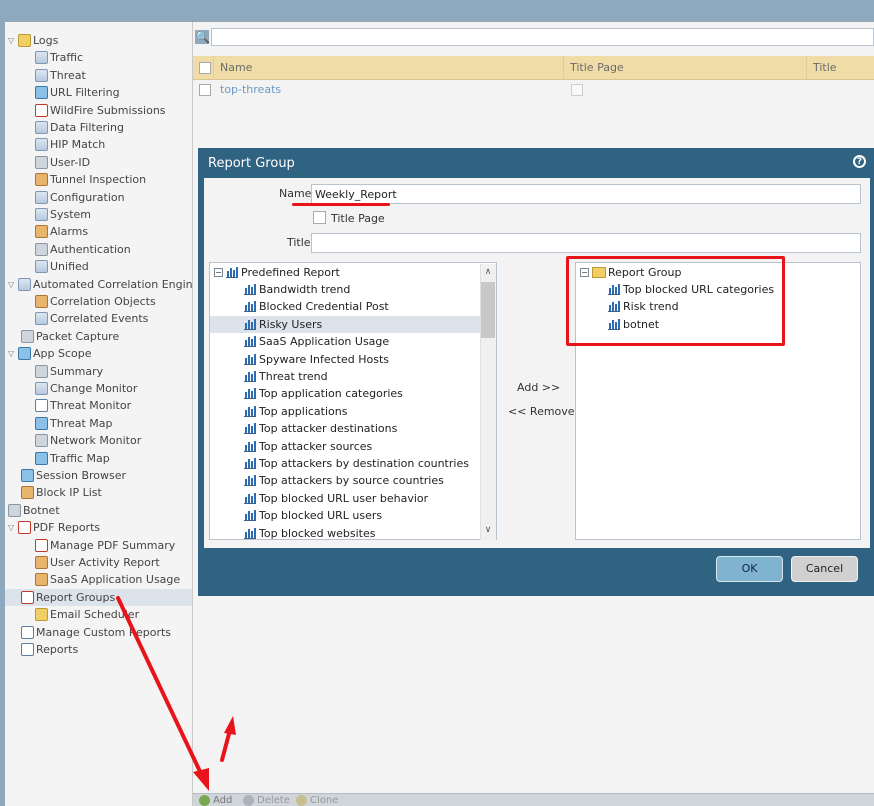 The height and width of the screenshot is (806, 874). What do you see at coordinates (345, 289) in the screenshot?
I see `available-report-item: Bandwidth trend` at bounding box center [345, 289].